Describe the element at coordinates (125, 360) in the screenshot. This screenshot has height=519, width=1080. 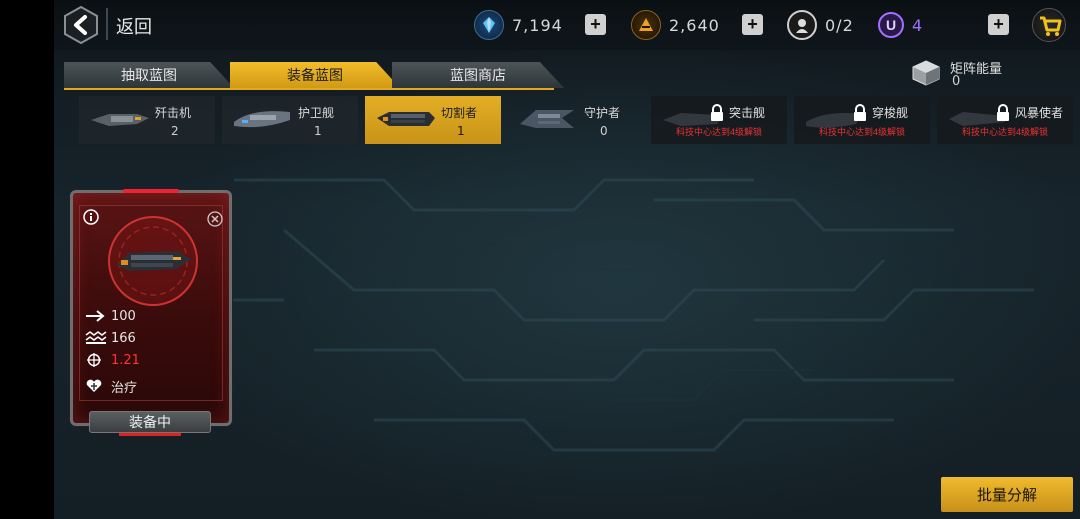
I see `stat-accuracy-value: 1.21` at that location.